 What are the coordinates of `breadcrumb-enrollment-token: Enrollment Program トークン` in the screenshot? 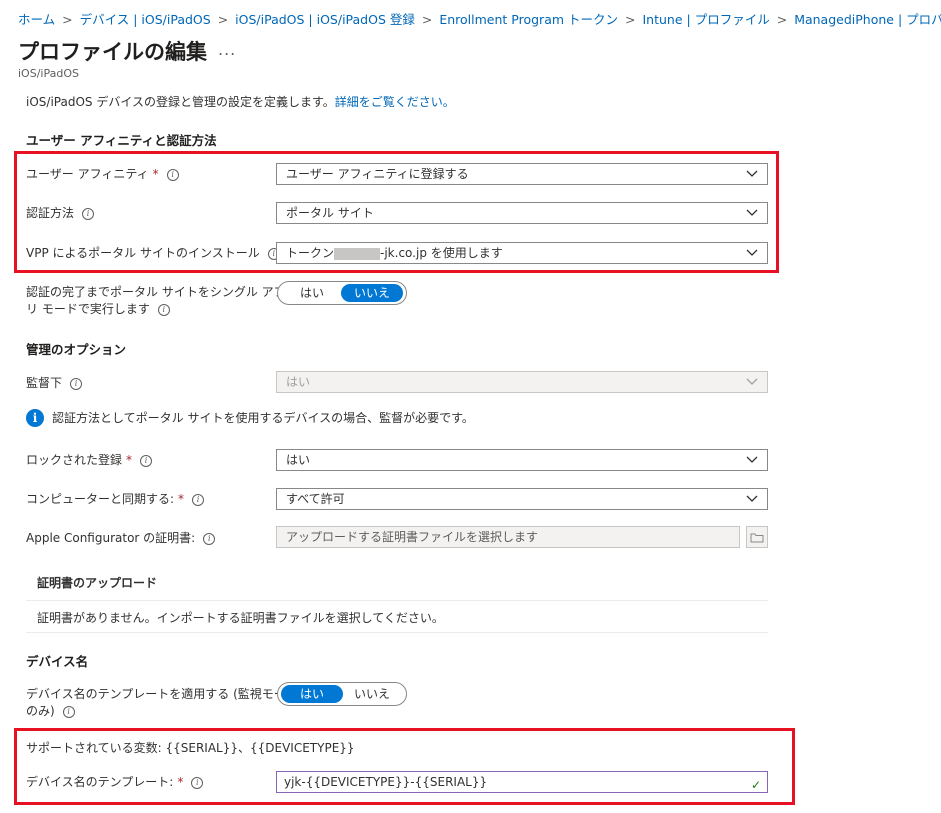 It's located at (528, 19).